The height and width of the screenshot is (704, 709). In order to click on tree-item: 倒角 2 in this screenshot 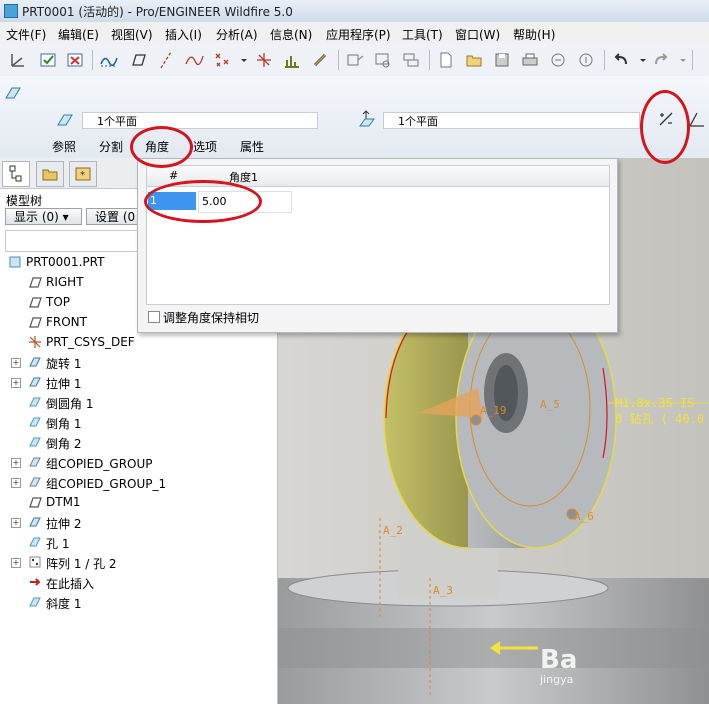, I will do `click(138, 442)`.